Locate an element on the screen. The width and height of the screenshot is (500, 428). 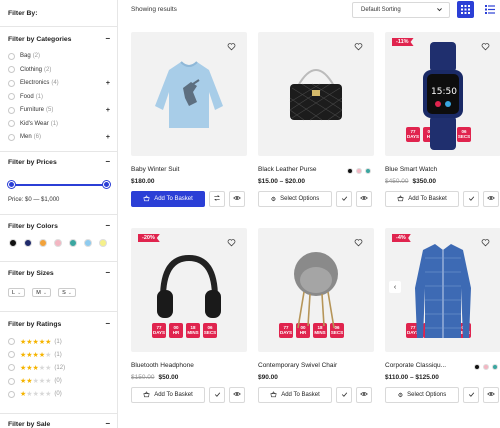
sizes-heading: Filter by Sizes is located at coordinates (31, 273).